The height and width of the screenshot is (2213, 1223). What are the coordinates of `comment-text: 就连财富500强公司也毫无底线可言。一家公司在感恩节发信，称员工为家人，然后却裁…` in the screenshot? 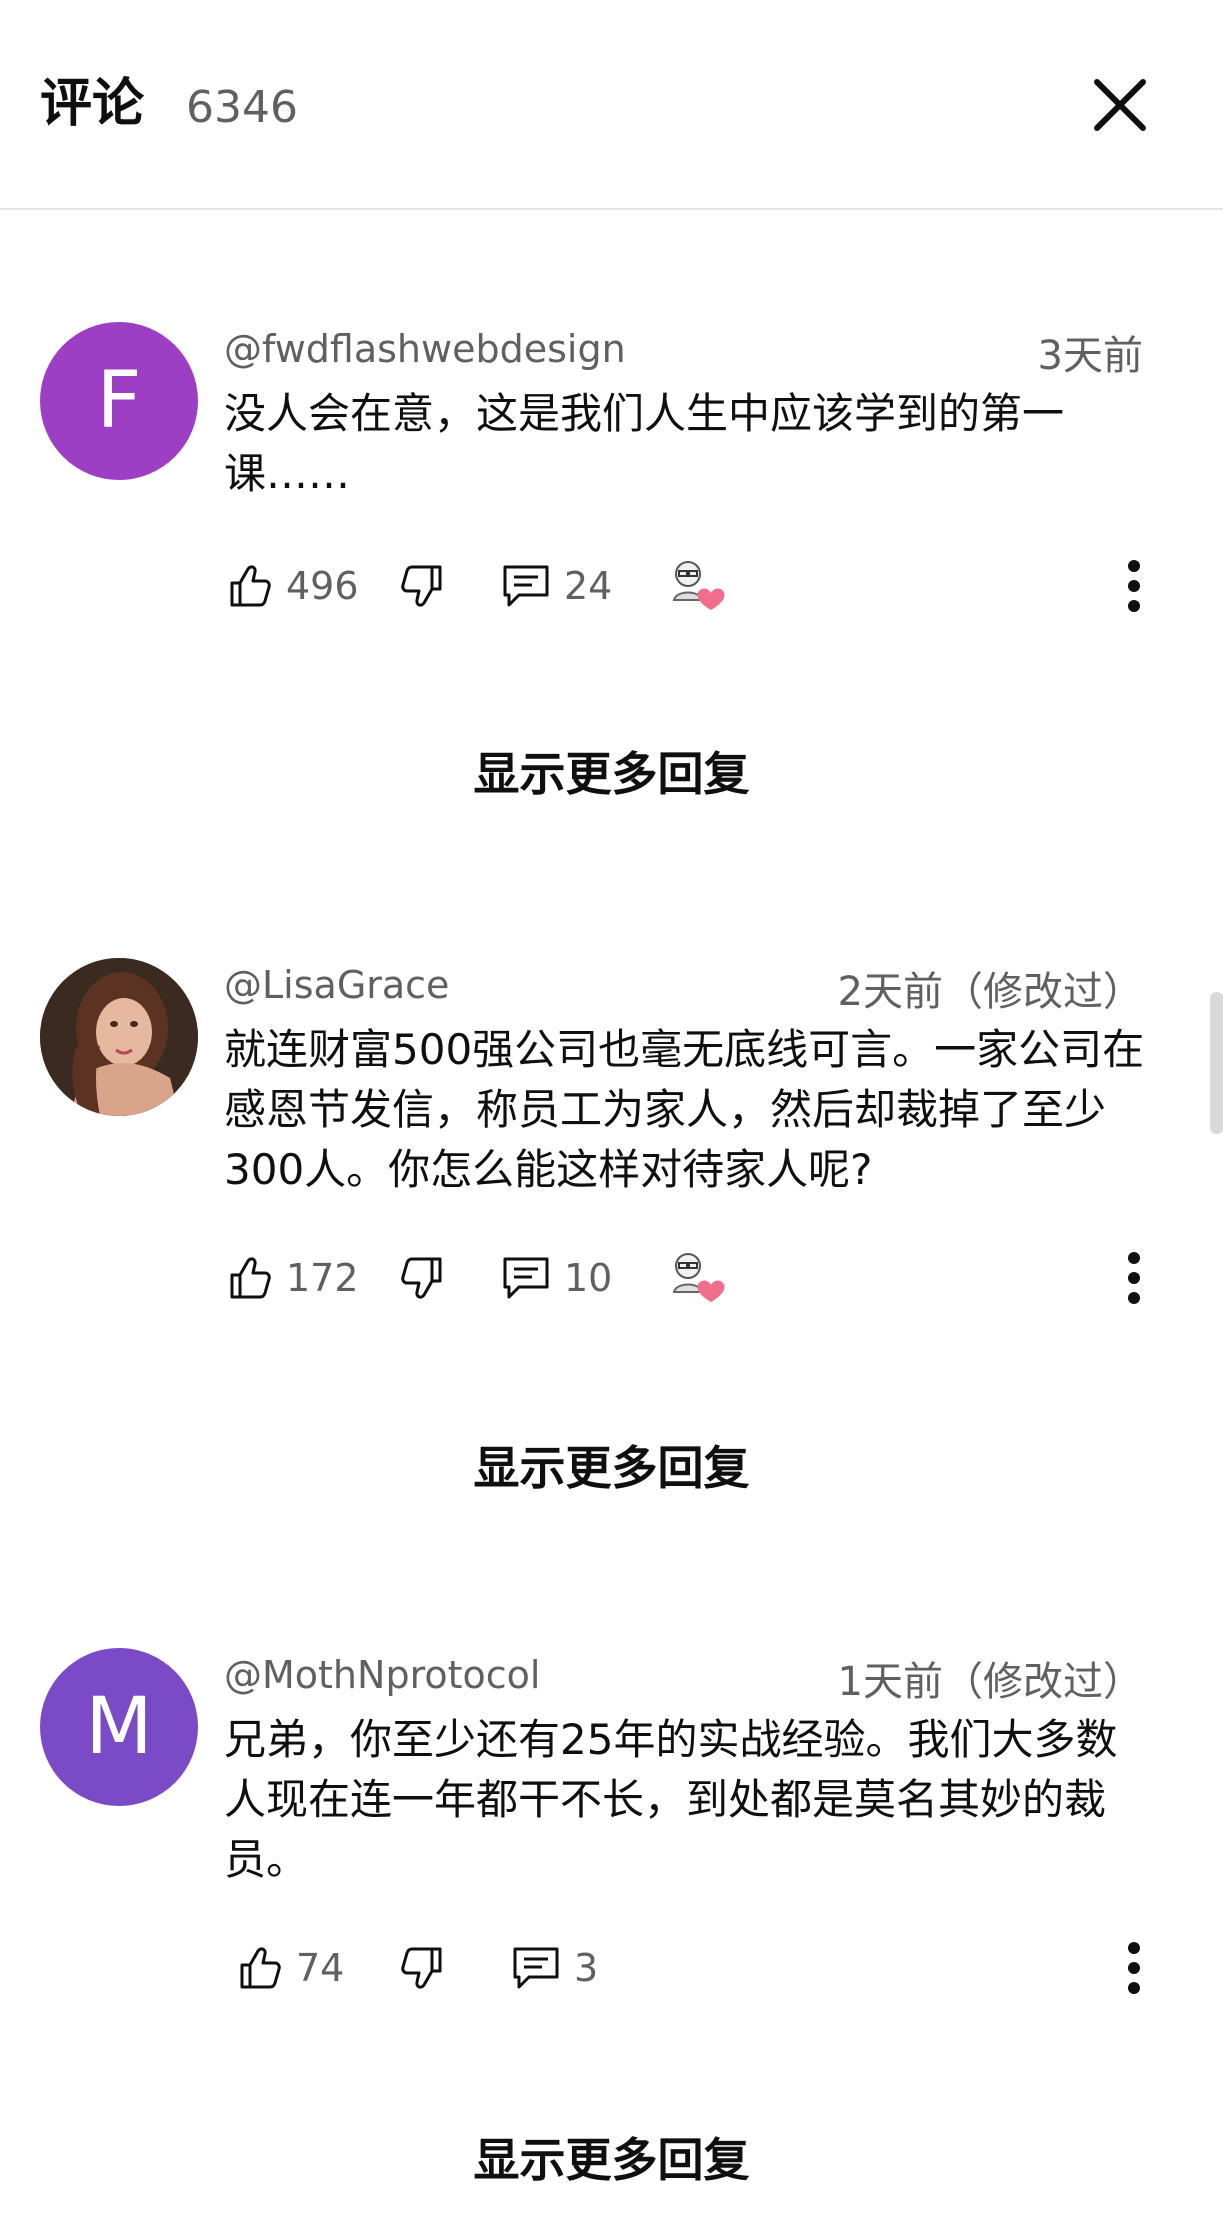 It's located at (684, 1109).